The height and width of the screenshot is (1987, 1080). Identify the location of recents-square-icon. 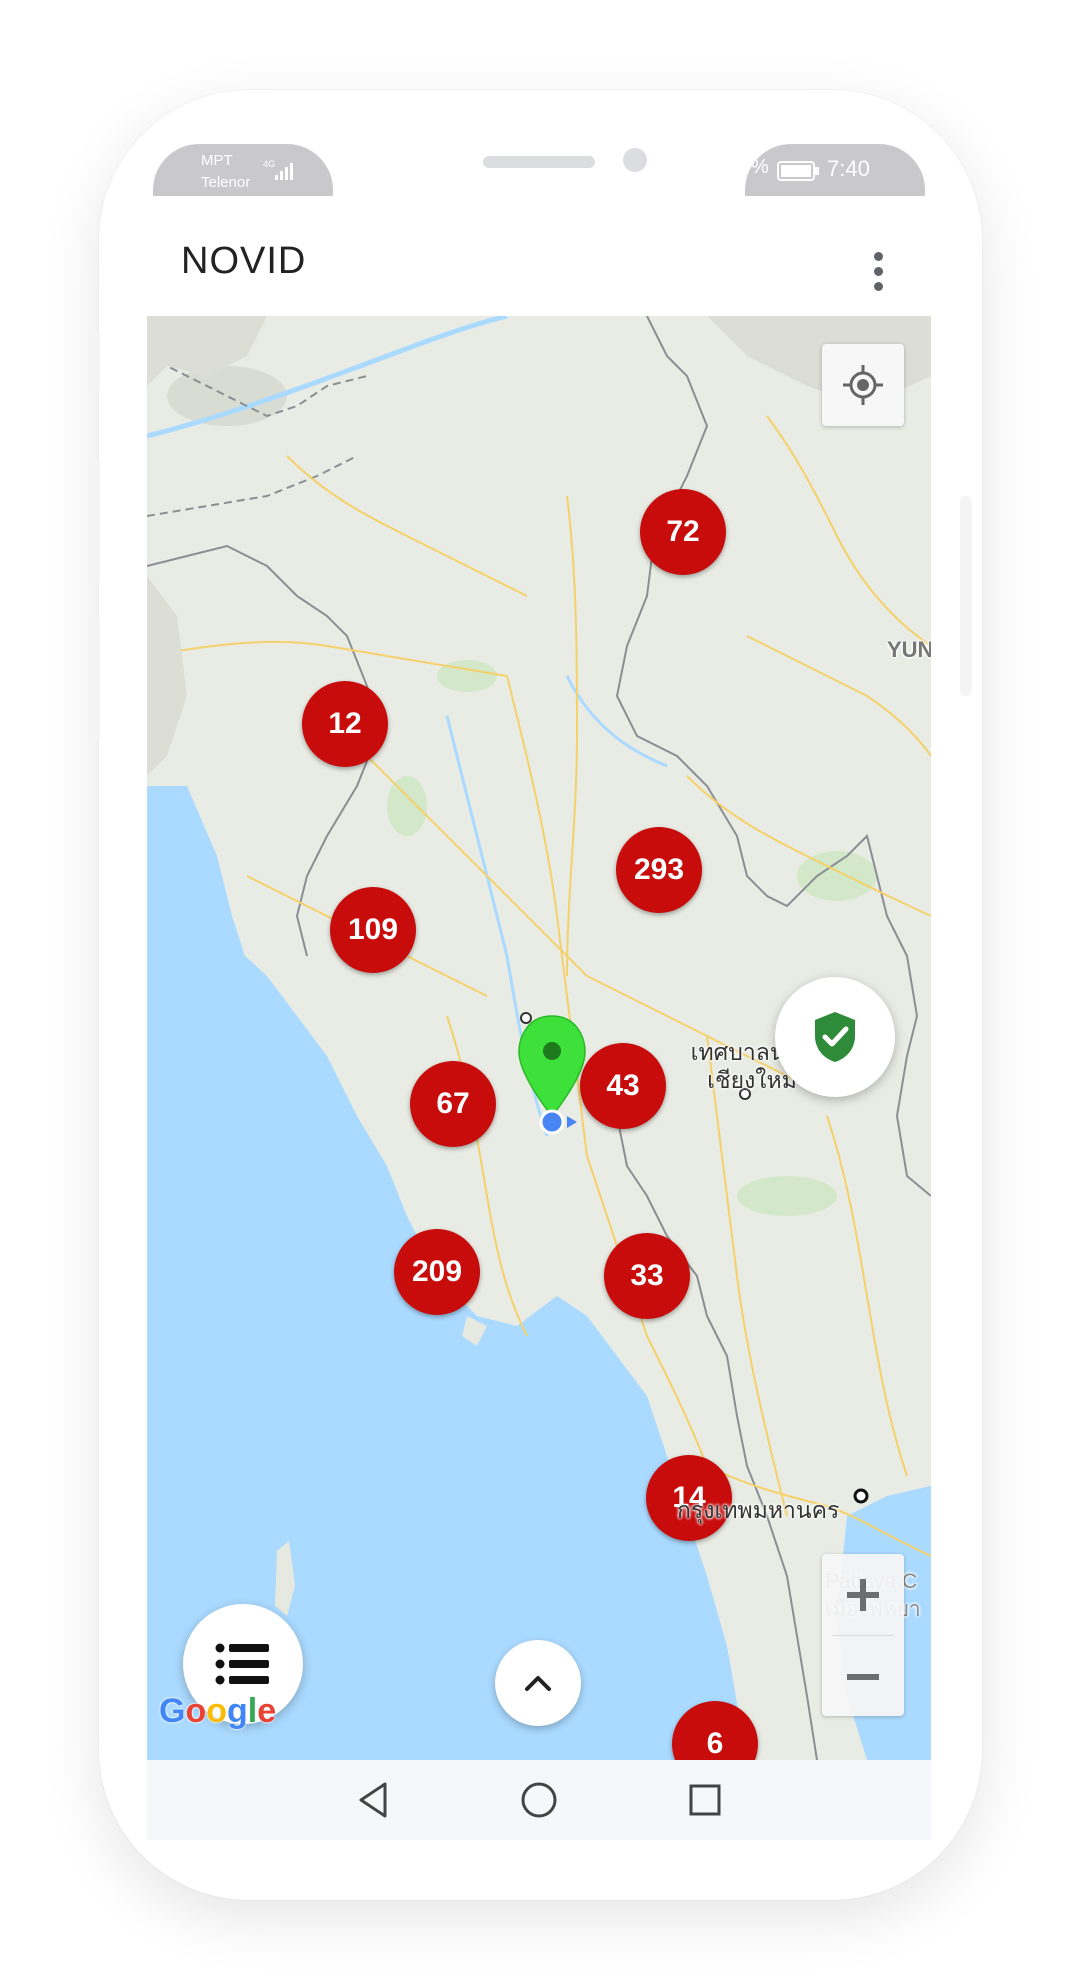
(705, 1800).